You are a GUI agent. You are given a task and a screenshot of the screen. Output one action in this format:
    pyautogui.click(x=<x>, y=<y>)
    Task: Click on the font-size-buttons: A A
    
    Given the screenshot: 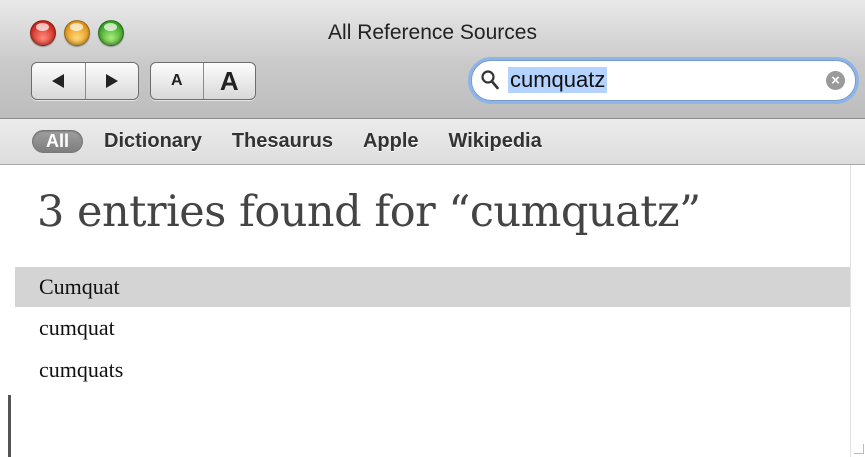 What is the action you would take?
    pyautogui.click(x=203, y=81)
    